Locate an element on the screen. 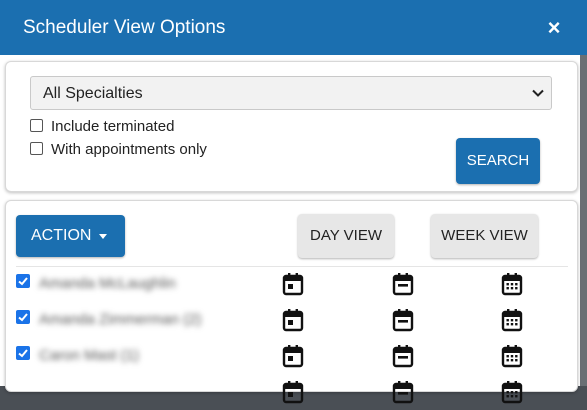 This screenshot has height=410, width=587. provider-row: Caron Mast (1) is located at coordinates (293, 359).